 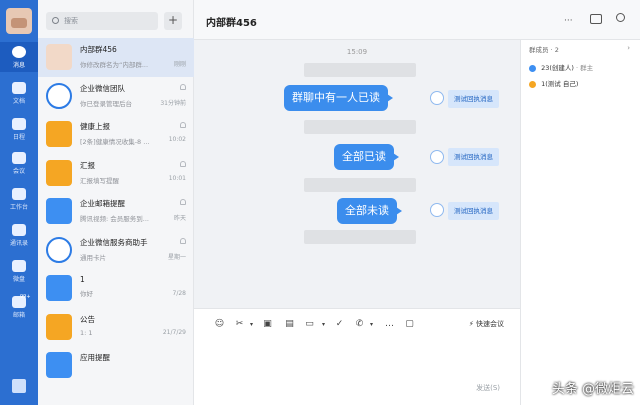 What do you see at coordinates (359, 324) in the screenshot?
I see `phone-icon: ✆` at bounding box center [359, 324].